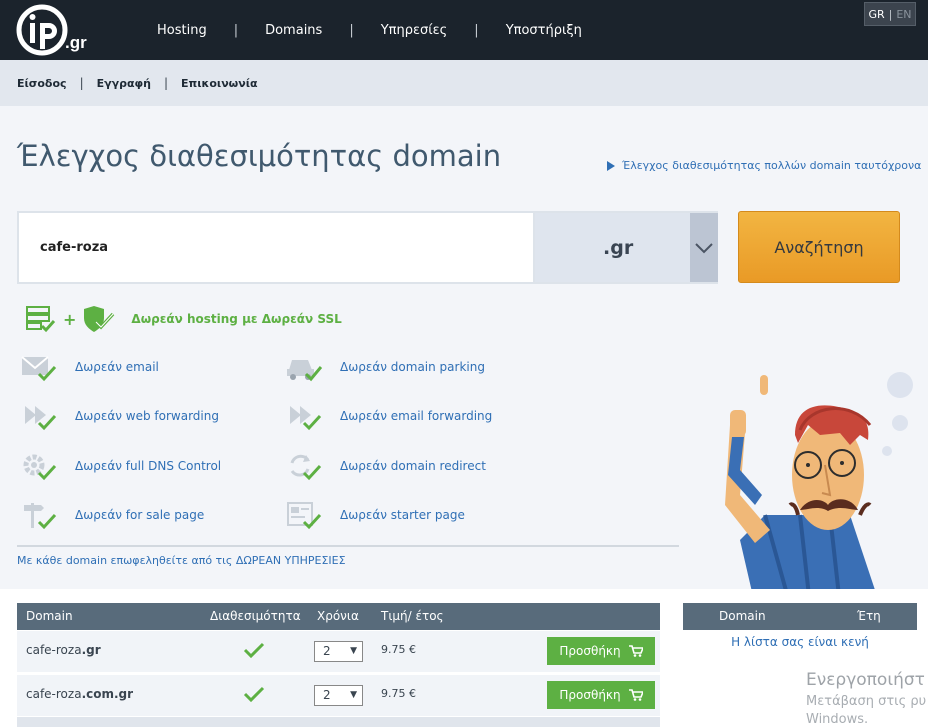 The height and width of the screenshot is (727, 928). What do you see at coordinates (80, 694) in the screenshot?
I see `domain-name: cafe-roza.com.gr` at bounding box center [80, 694].